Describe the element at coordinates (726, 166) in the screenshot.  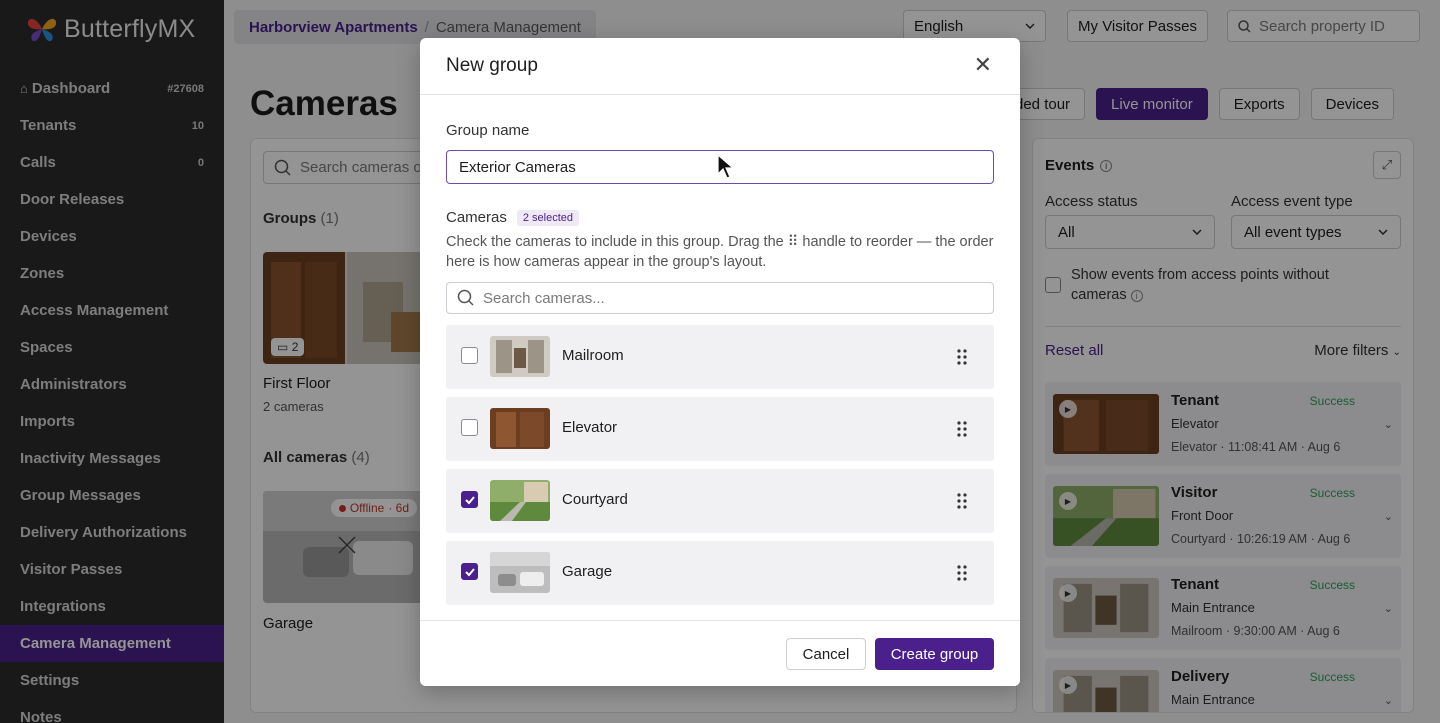
I see `mouse-cursor-icon` at that location.